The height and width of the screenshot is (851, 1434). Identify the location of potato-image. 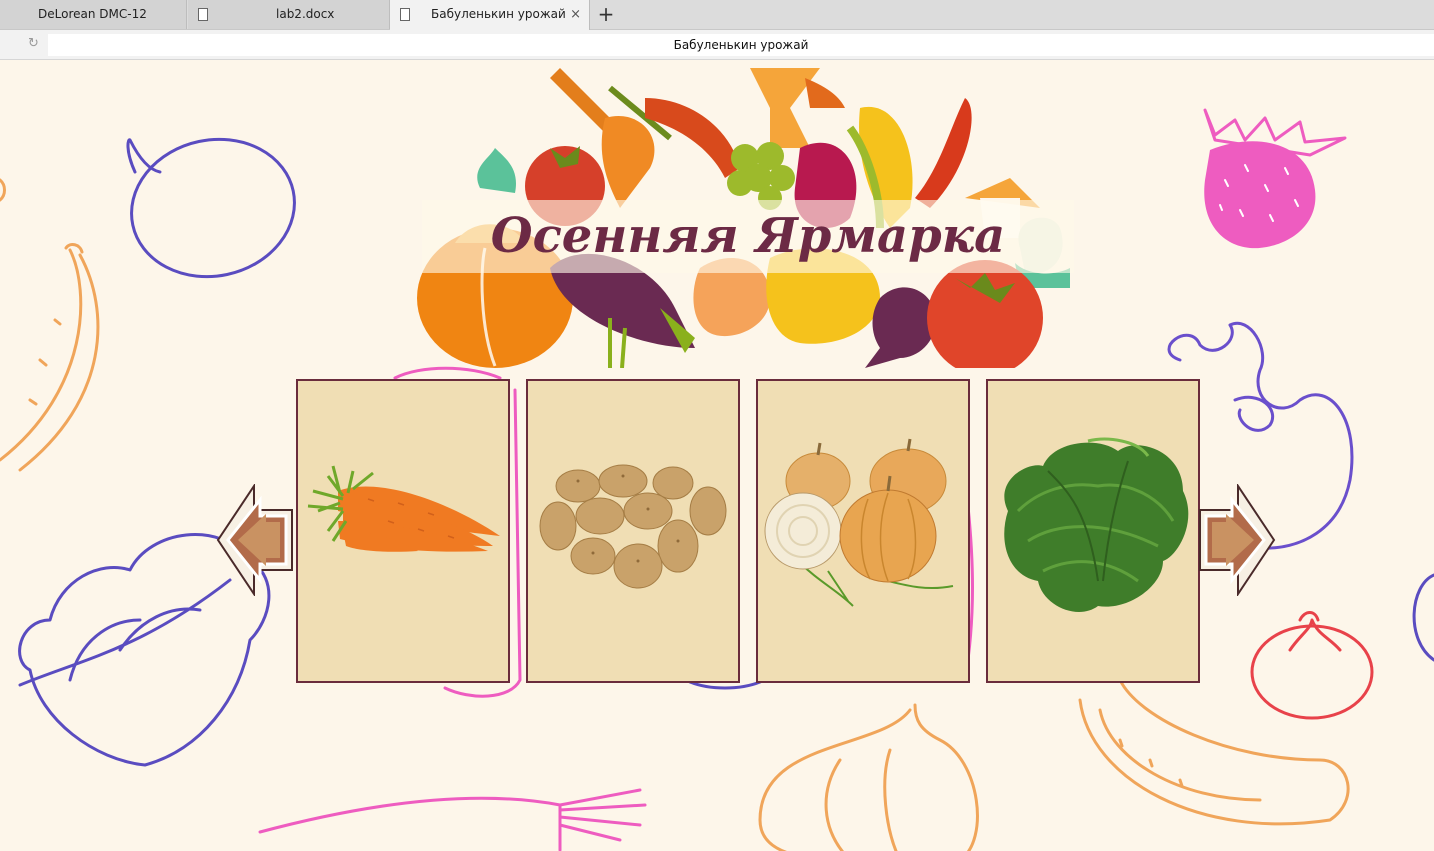
(633, 526).